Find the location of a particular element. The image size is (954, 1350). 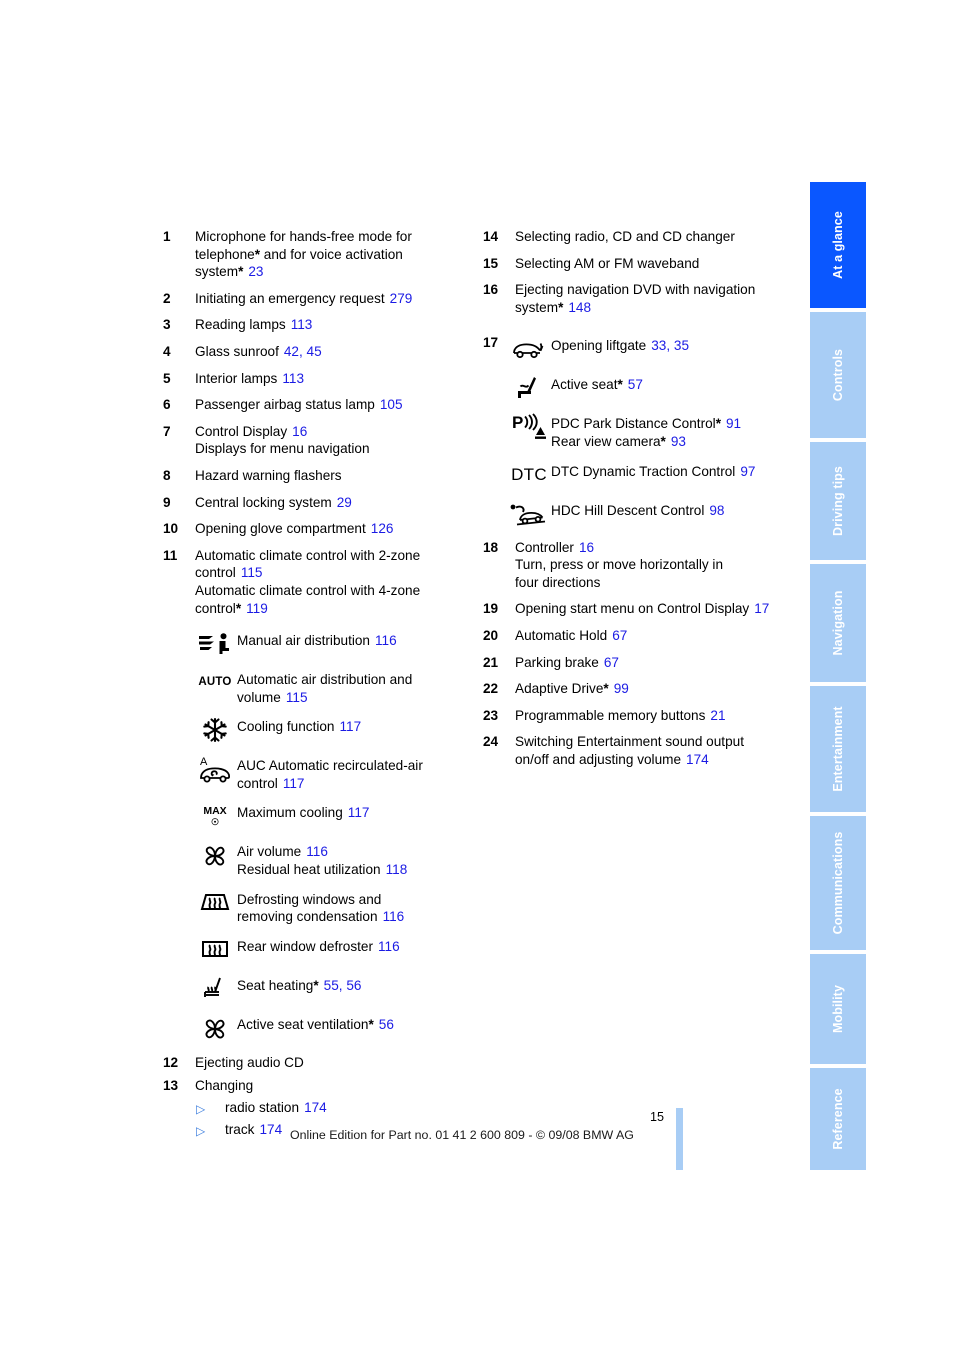

side-tab-communications: Communications is located at coordinates (838, 884).